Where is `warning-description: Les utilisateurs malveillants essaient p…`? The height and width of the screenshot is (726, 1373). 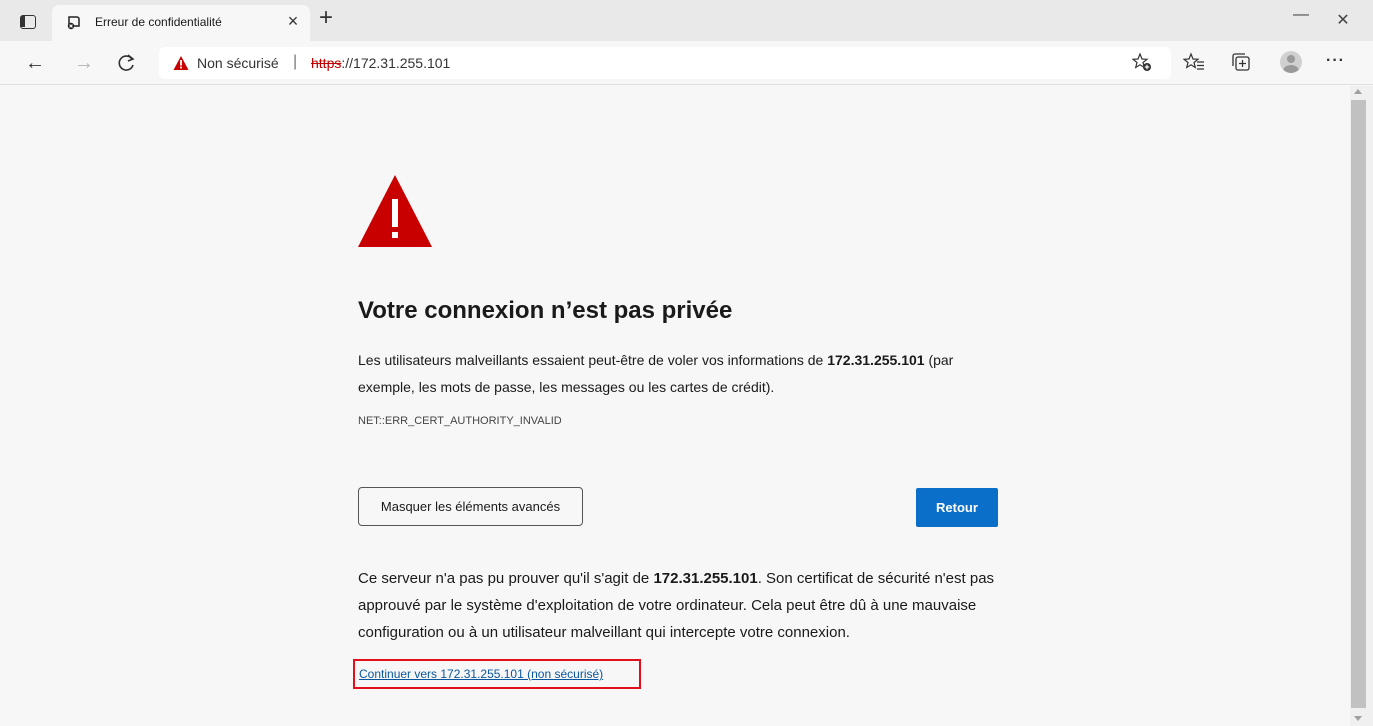 warning-description: Les utilisateurs malveillants essaient p… is located at coordinates (683, 374).